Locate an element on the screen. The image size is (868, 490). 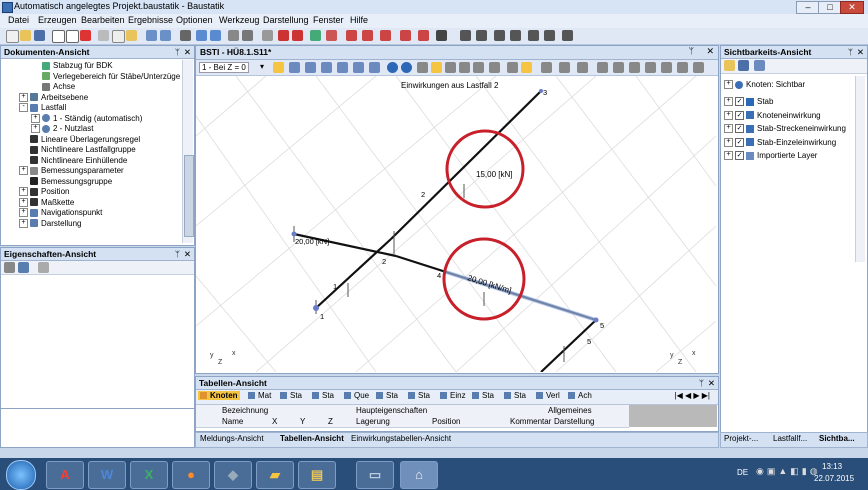
frame-5-icon is located at coordinates (533, 35).